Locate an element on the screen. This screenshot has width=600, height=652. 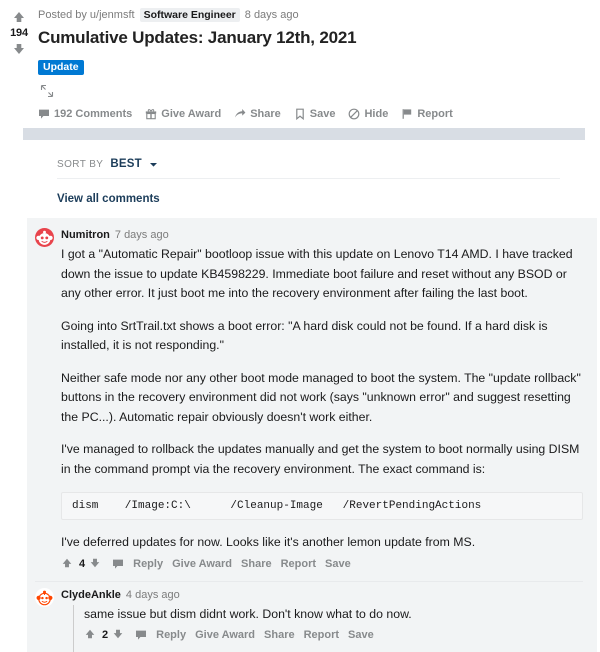
comment-author: ClydeAnkle is located at coordinates (91, 595).